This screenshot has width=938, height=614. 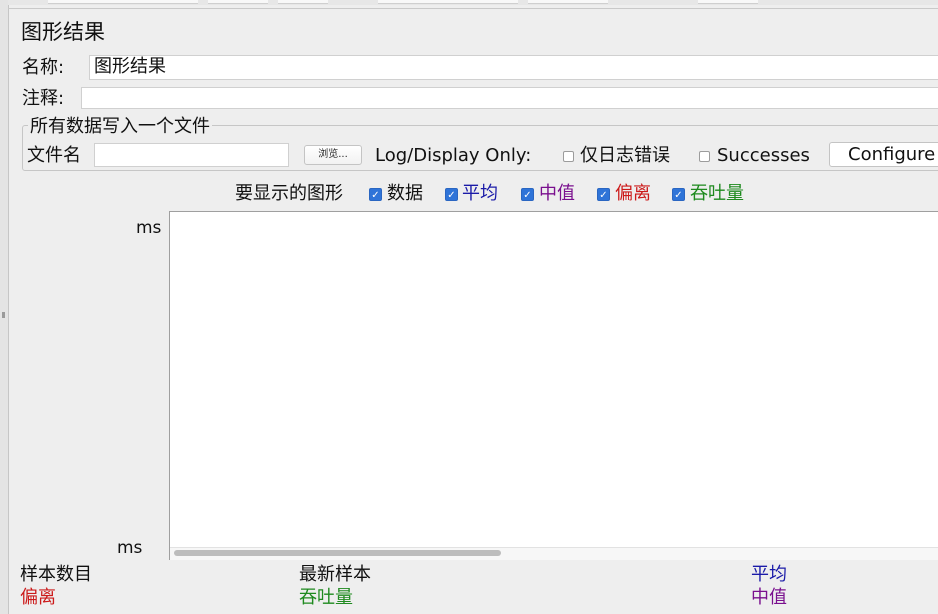 I want to click on name-label: 名称:, so click(x=43, y=67).